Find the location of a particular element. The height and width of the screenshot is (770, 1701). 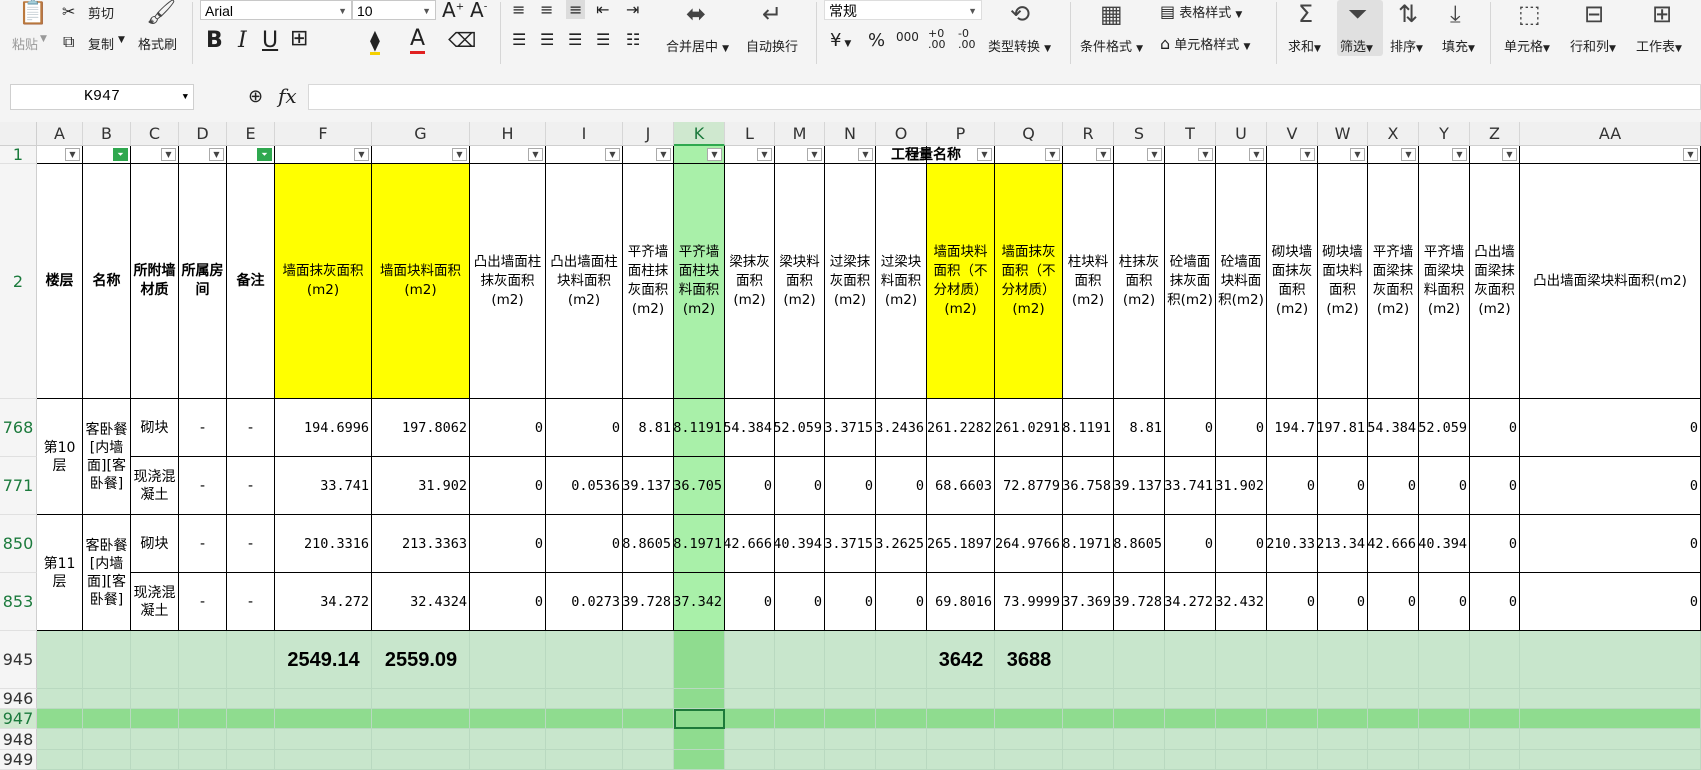

value-cell: 31.902 is located at coordinates (1241, 486).